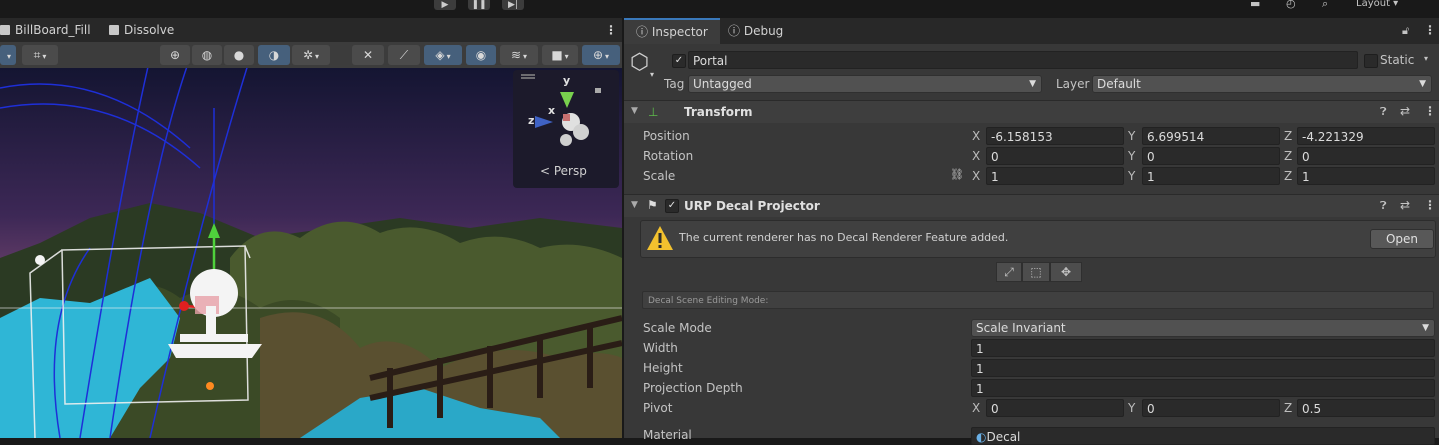 The image size is (1439, 445). What do you see at coordinates (755, 31) in the screenshot?
I see `tab-debug: ⓘ Debug` at bounding box center [755, 31].